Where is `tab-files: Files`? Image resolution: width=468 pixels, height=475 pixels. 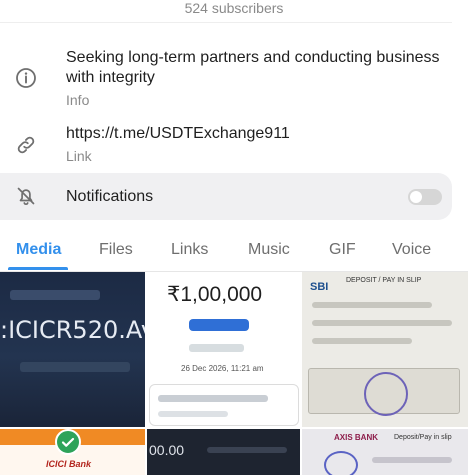 tab-files: Files is located at coordinates (116, 250).